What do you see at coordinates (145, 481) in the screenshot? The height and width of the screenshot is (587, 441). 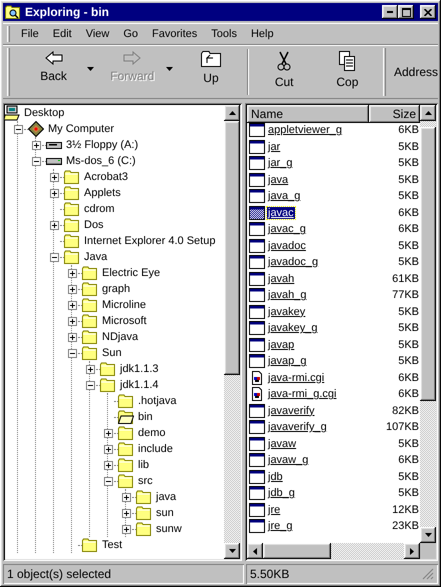 I see `folder-name: src` at bounding box center [145, 481].